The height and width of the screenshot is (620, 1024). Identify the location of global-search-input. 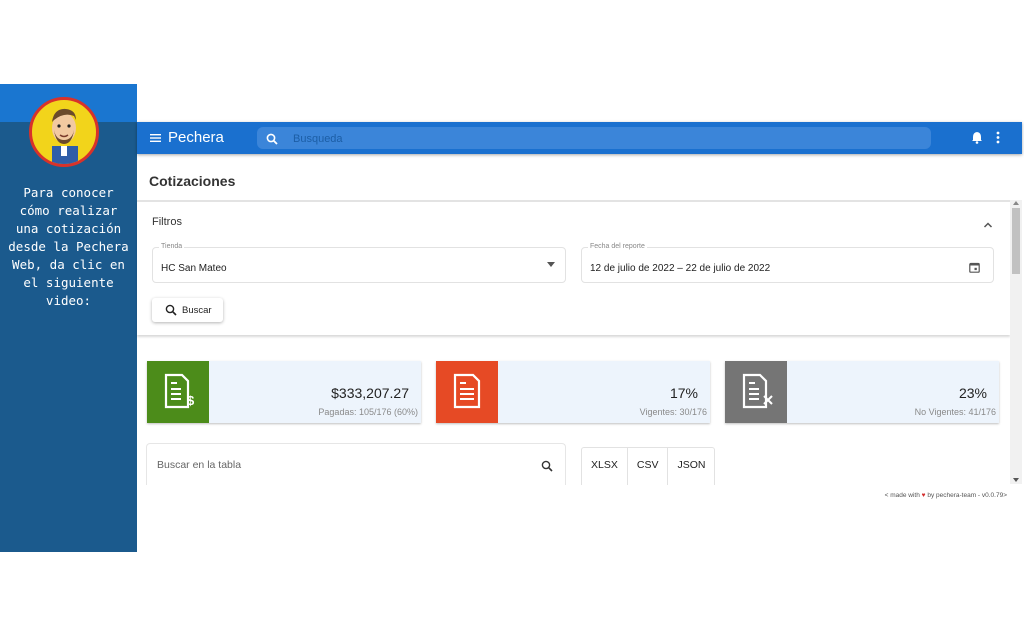
(593, 139).